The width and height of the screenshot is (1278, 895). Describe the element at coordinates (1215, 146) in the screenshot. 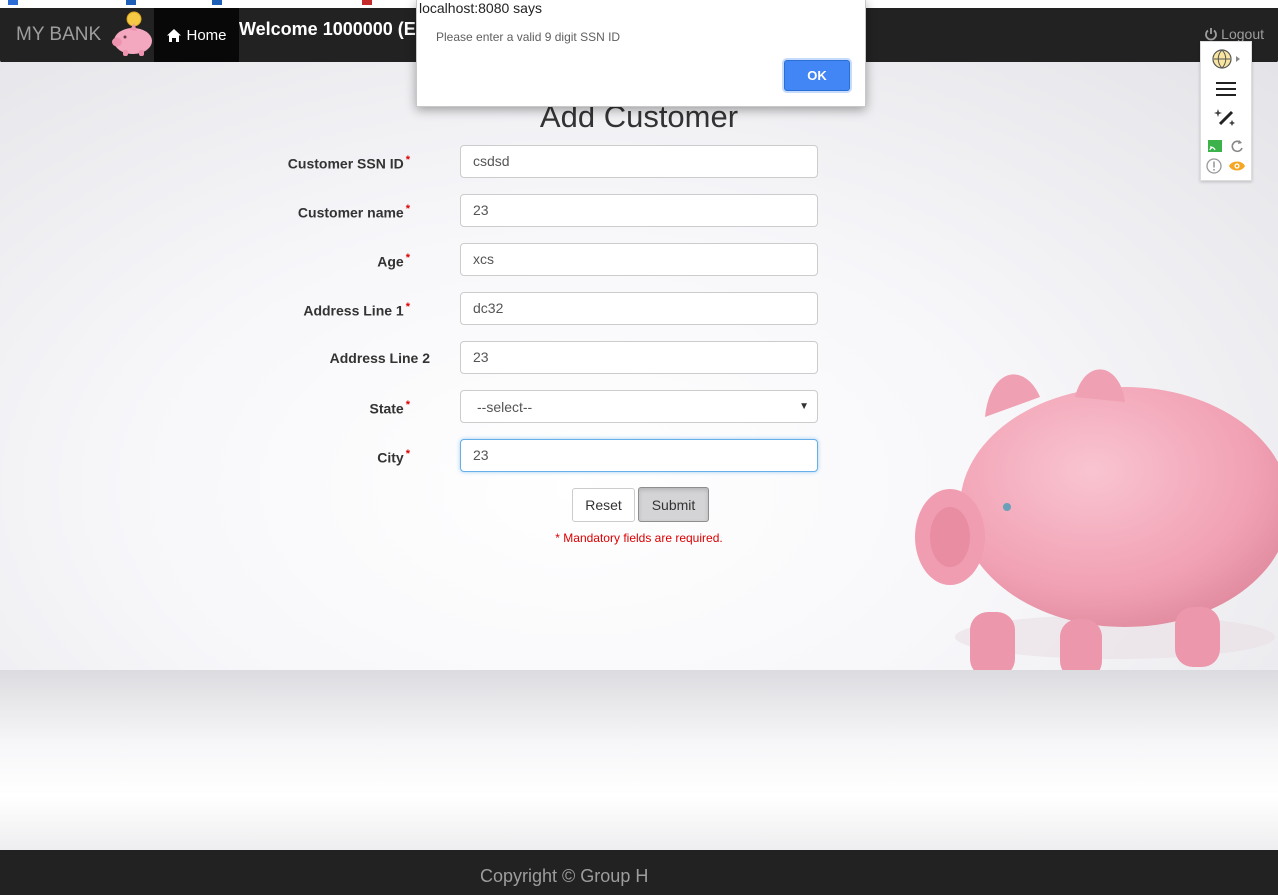

I see `cast-icon` at that location.